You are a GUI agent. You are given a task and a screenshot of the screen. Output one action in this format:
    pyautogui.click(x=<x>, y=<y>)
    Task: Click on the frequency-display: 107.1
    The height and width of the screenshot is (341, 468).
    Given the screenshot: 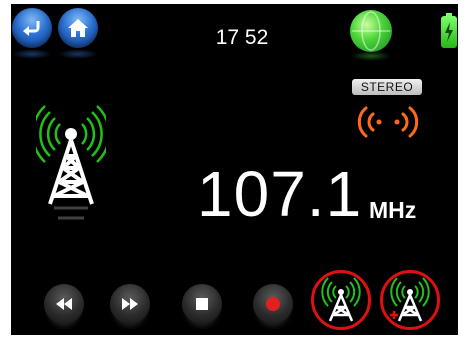 What is the action you would take?
    pyautogui.click(x=280, y=194)
    